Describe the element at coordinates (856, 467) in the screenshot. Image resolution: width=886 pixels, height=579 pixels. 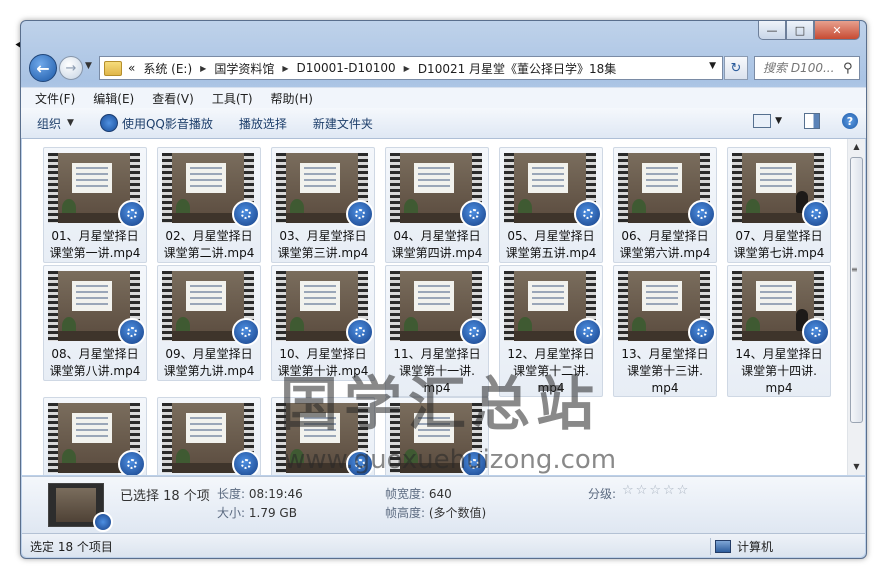
I see `scroll-down-icon: ▼` at that location.